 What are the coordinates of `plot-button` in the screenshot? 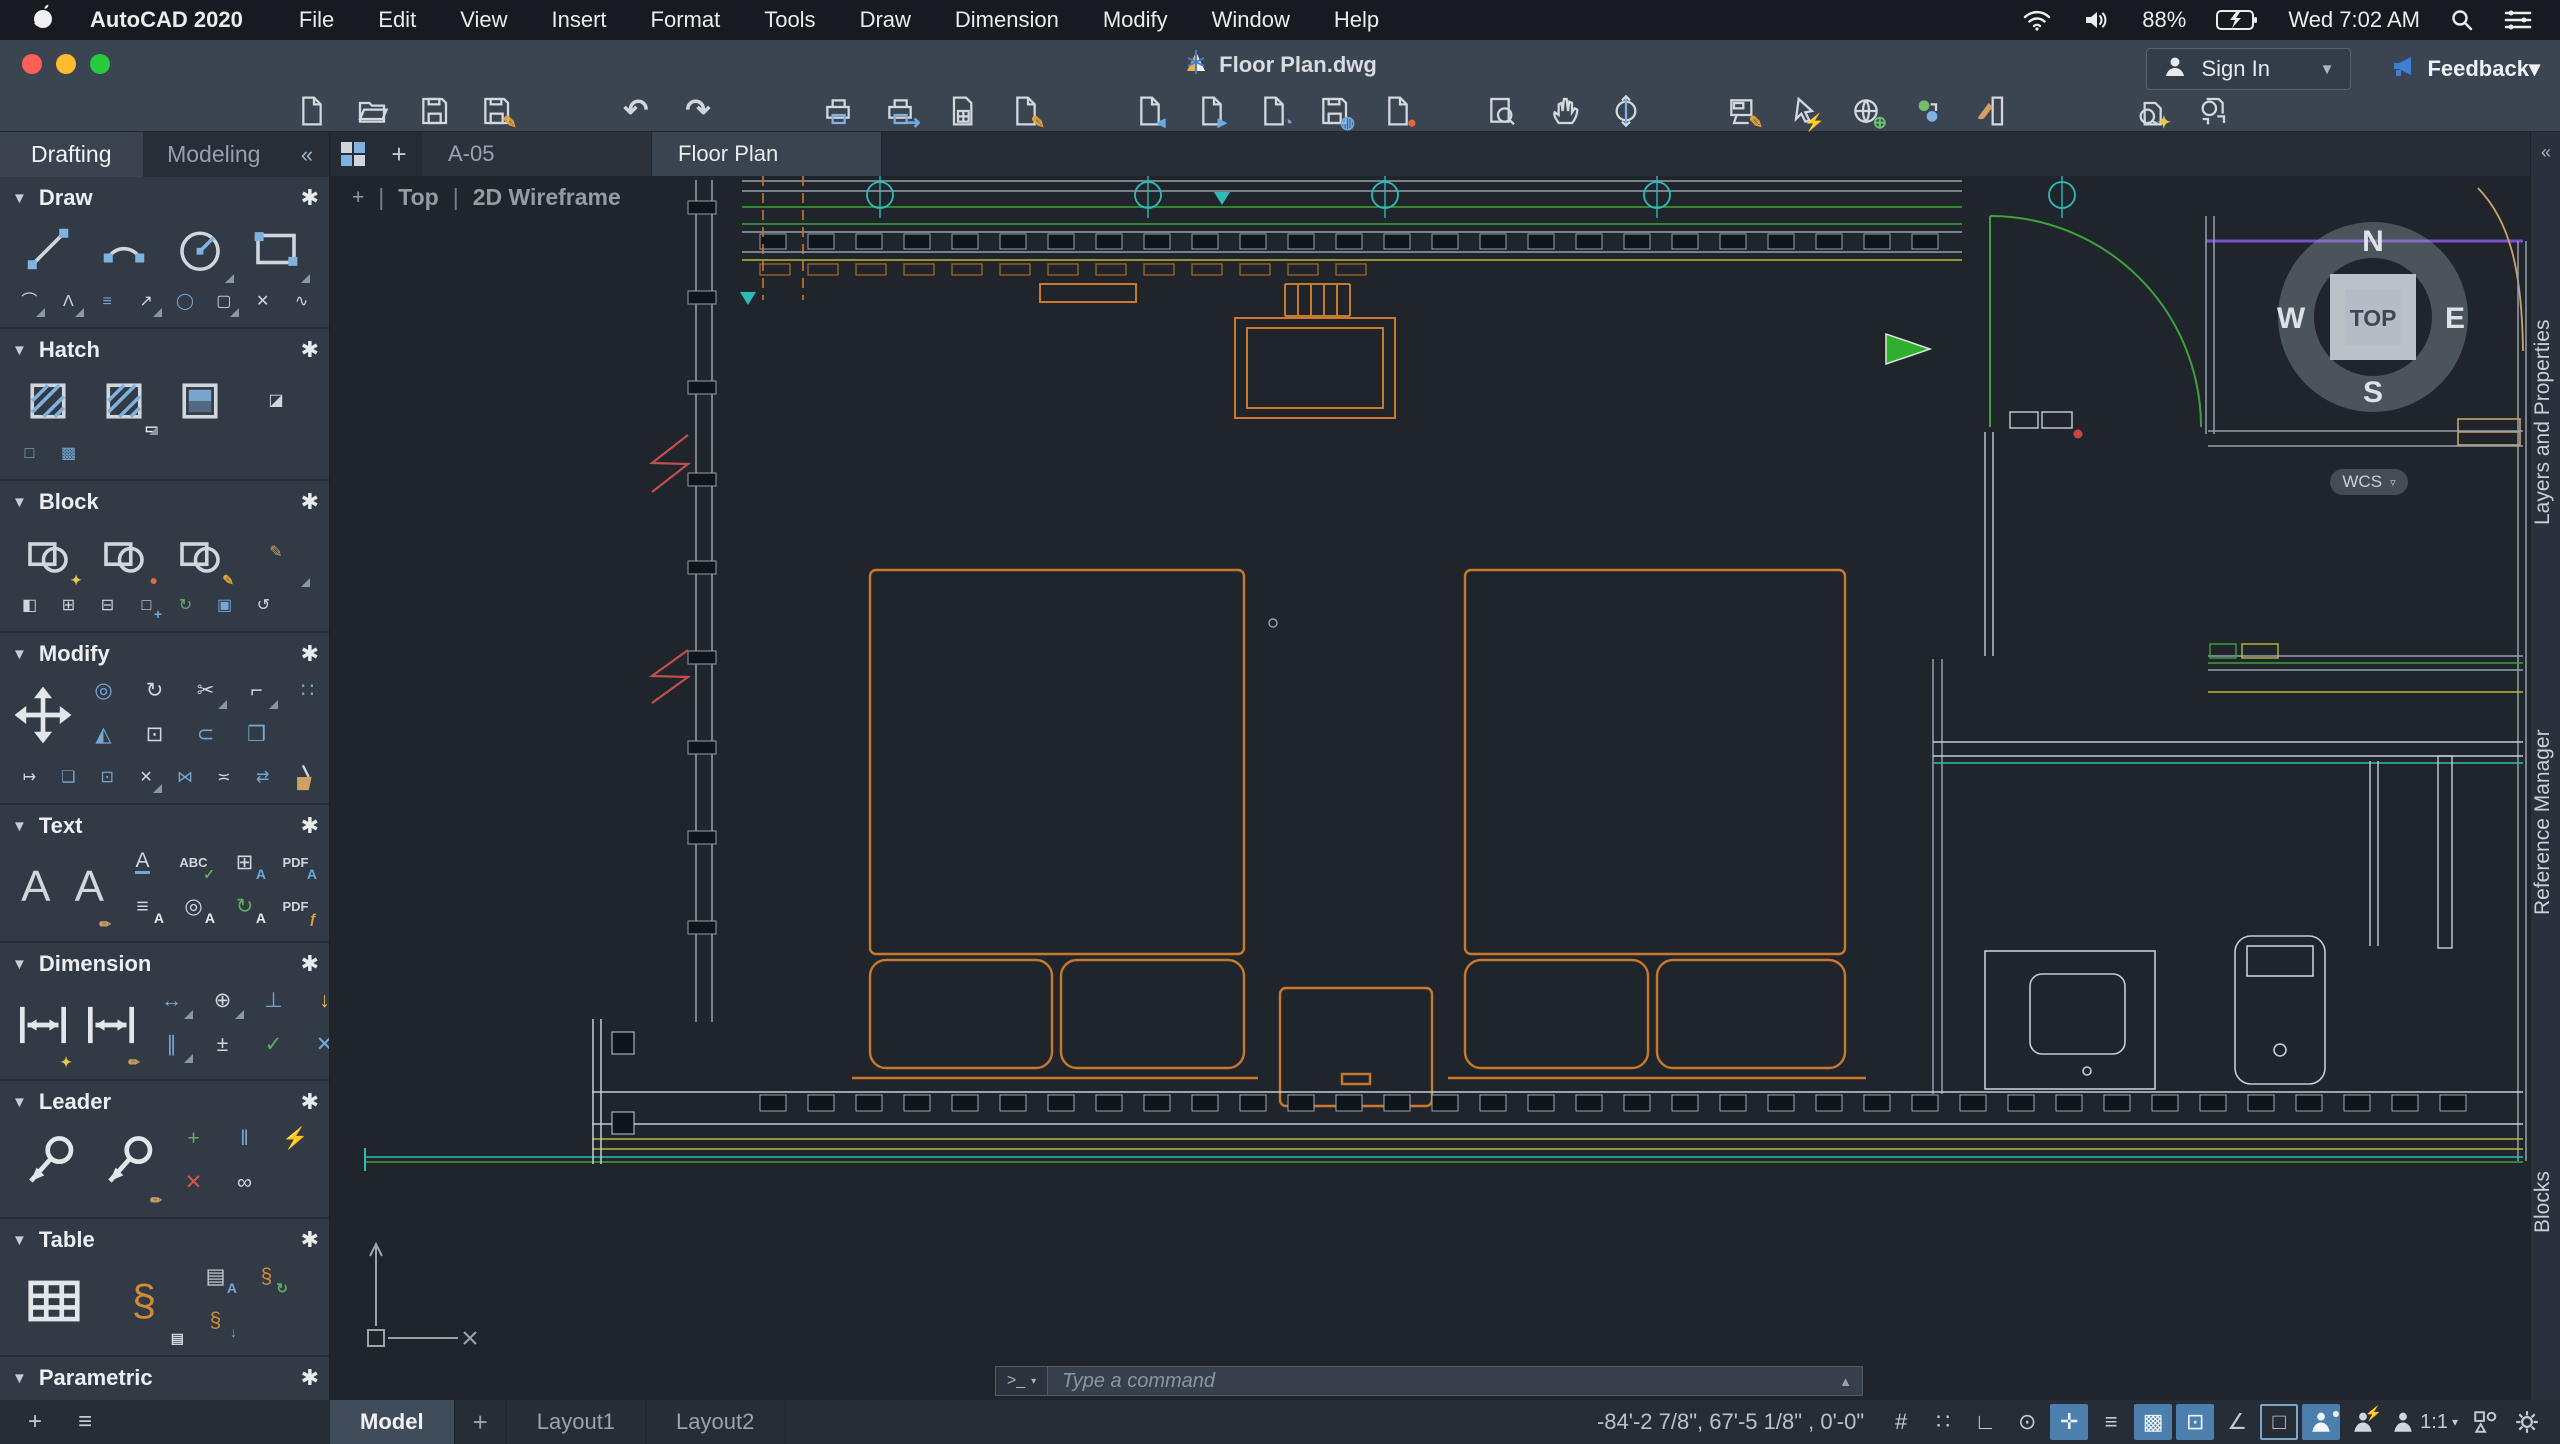 It's located at (838, 111).